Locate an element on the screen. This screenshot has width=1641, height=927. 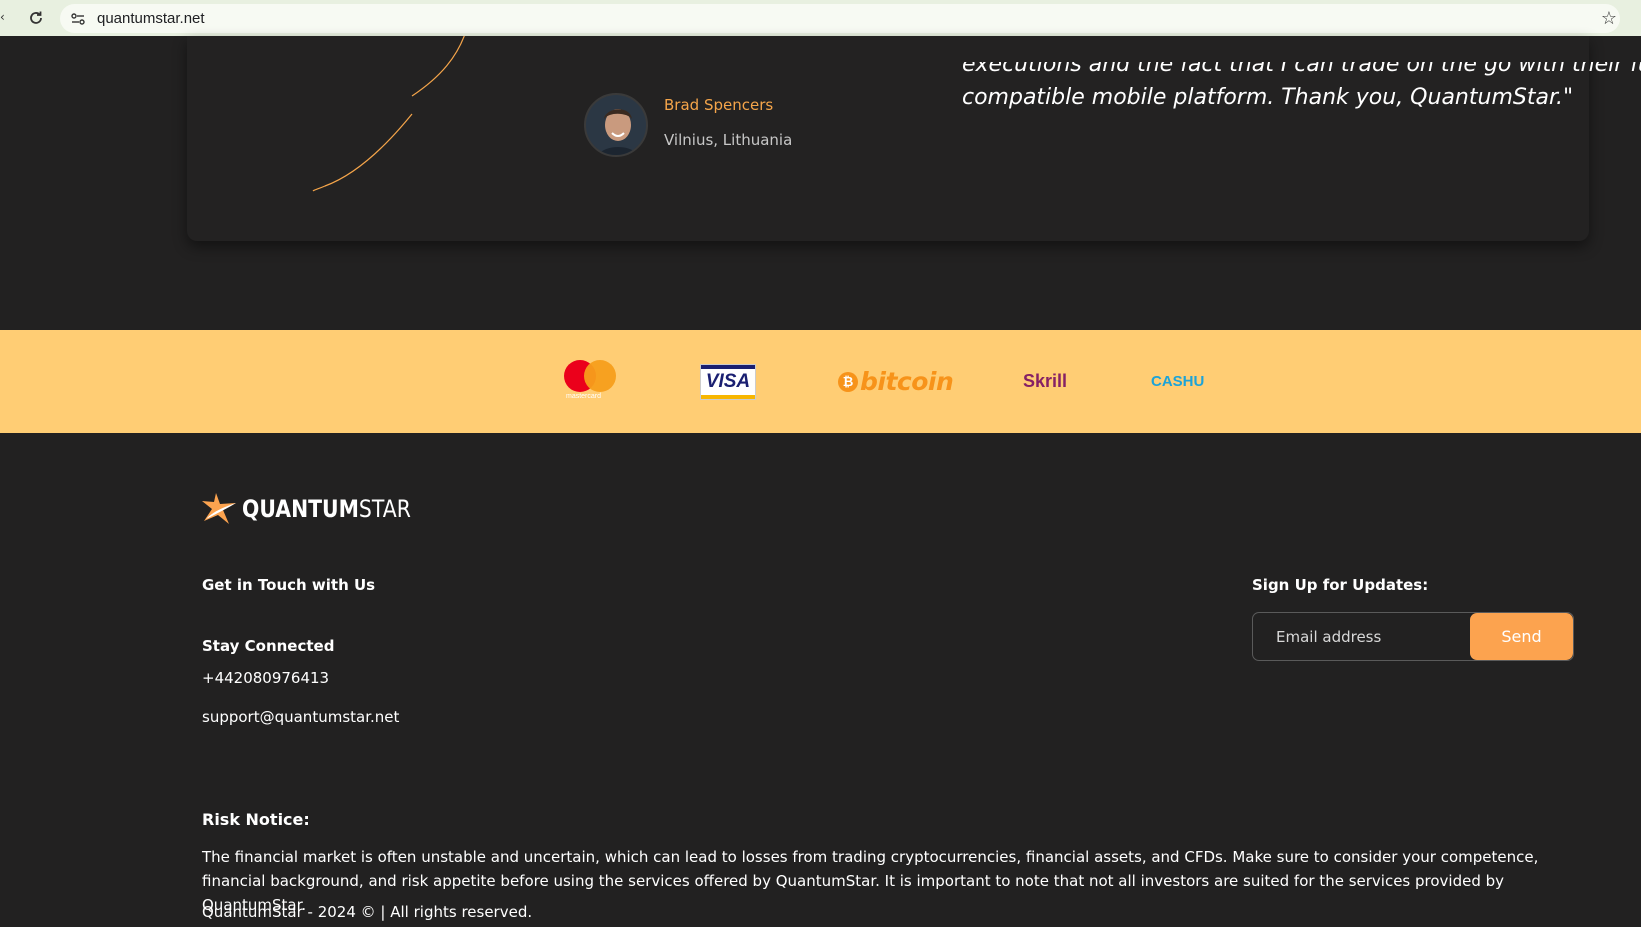
visa-label: VISA is located at coordinates (728, 381).